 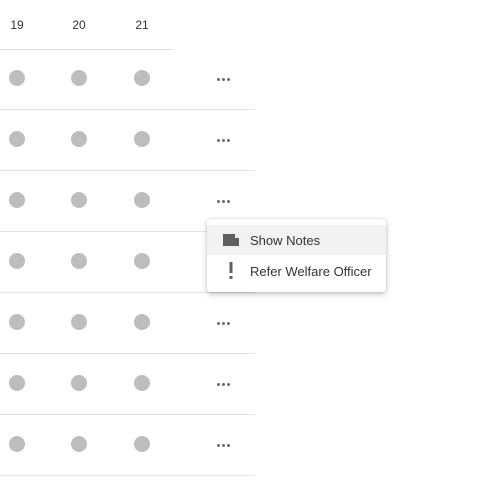 I want to click on day-header-21: 21, so click(x=142, y=25).